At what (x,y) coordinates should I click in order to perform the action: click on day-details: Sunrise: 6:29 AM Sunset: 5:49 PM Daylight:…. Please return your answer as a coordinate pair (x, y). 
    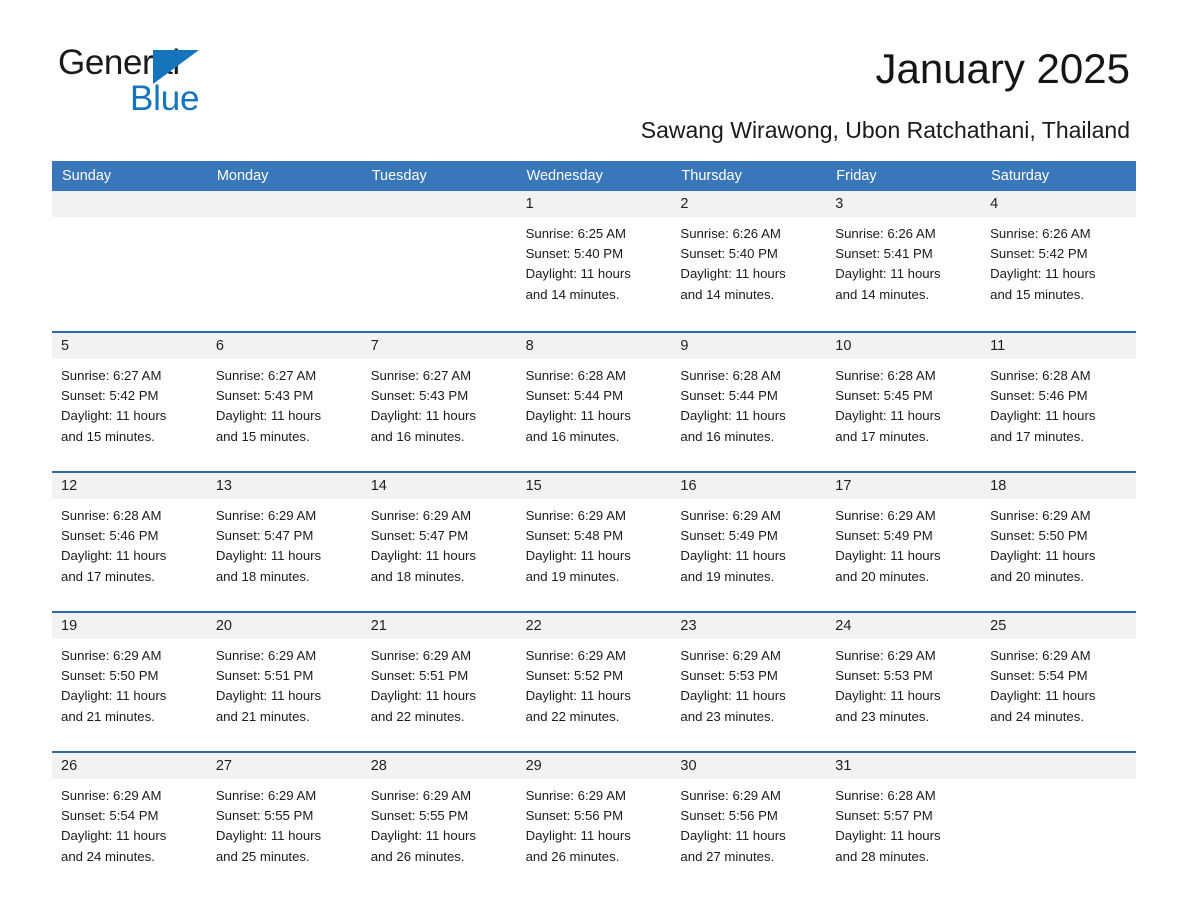
    Looking at the image, I should click on (903, 543).